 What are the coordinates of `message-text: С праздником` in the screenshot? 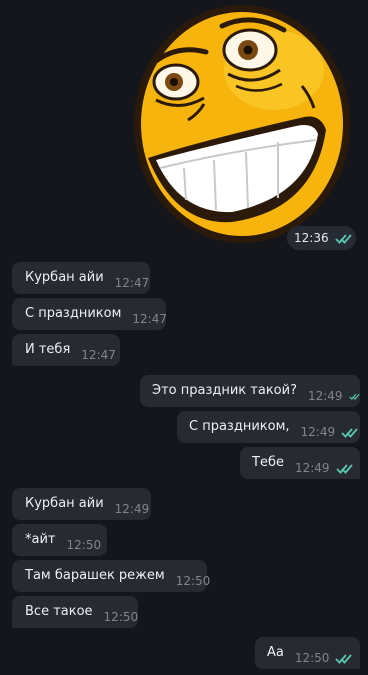 It's located at (73, 313).